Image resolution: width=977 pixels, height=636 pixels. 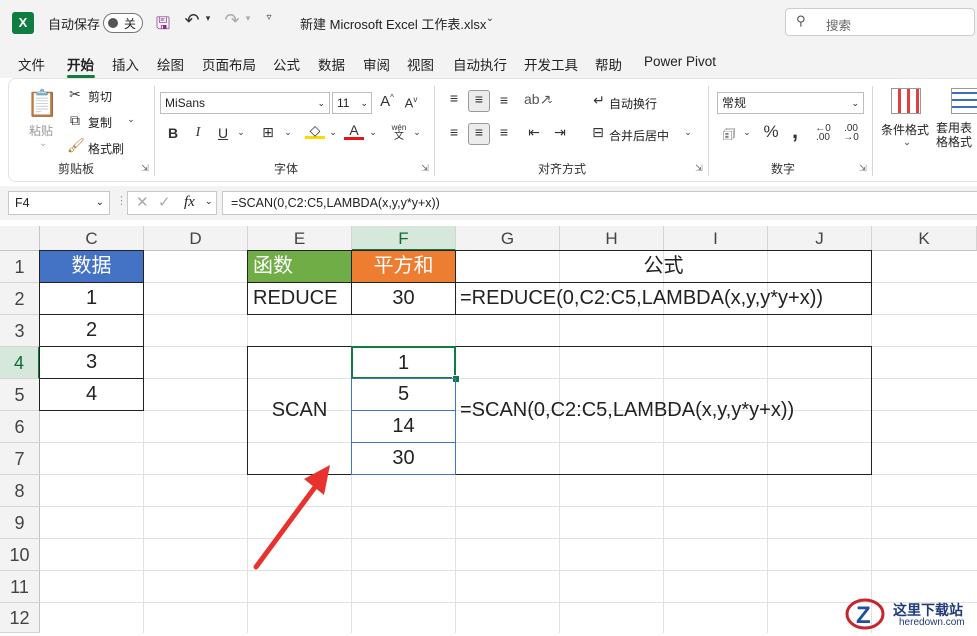 I want to click on italic-icon: I, so click(x=198, y=133).